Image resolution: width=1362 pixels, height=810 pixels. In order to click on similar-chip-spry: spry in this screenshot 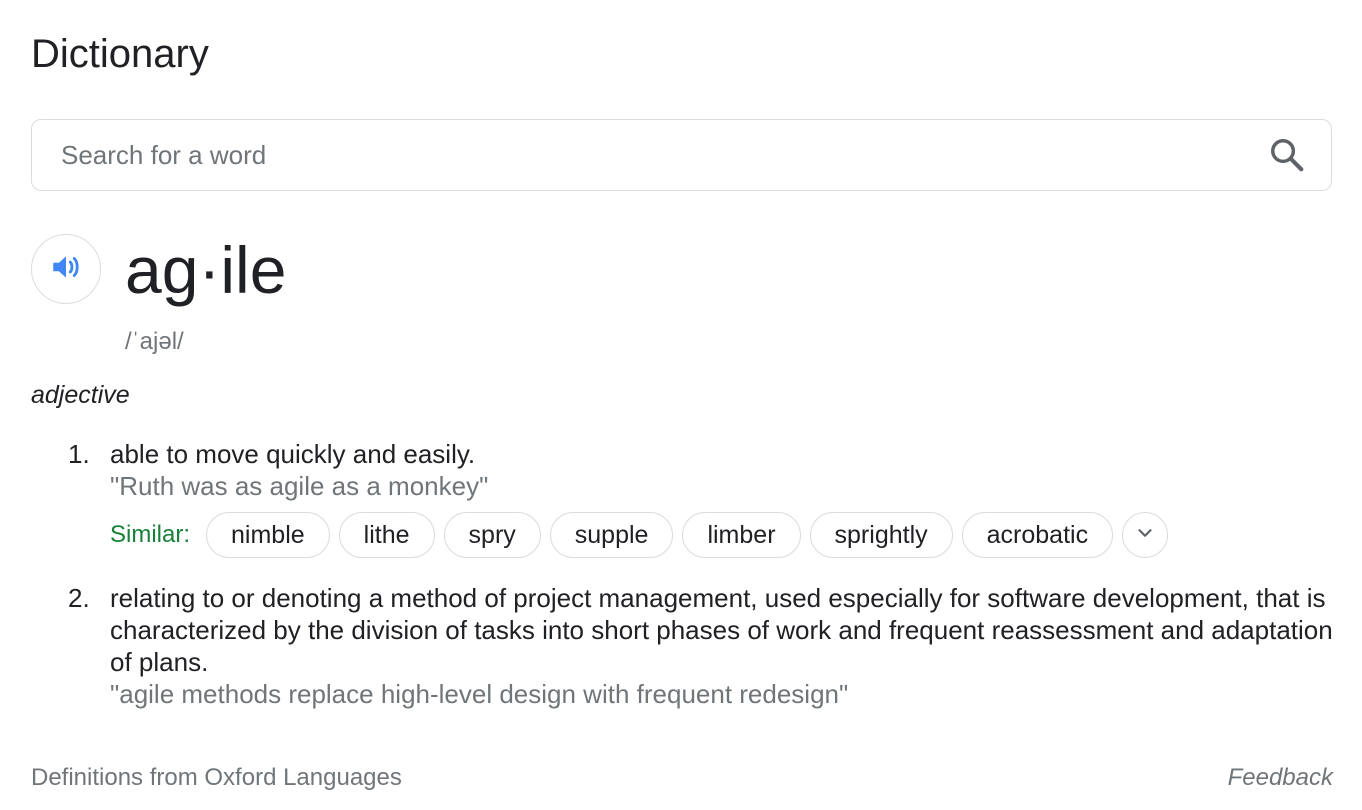, I will do `click(492, 535)`.